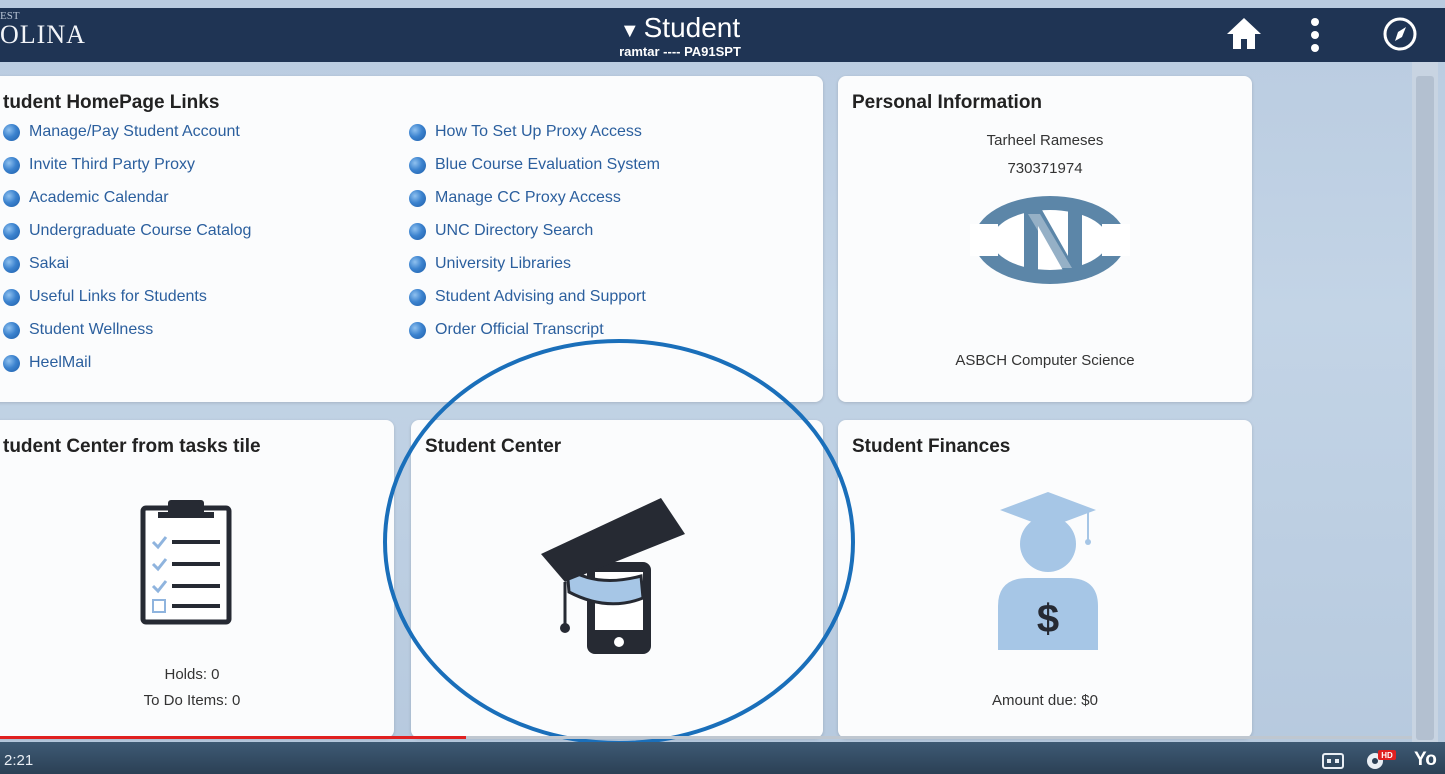  Describe the element at coordinates (1048, 571) in the screenshot. I see `student-dollar-icon: $` at that location.